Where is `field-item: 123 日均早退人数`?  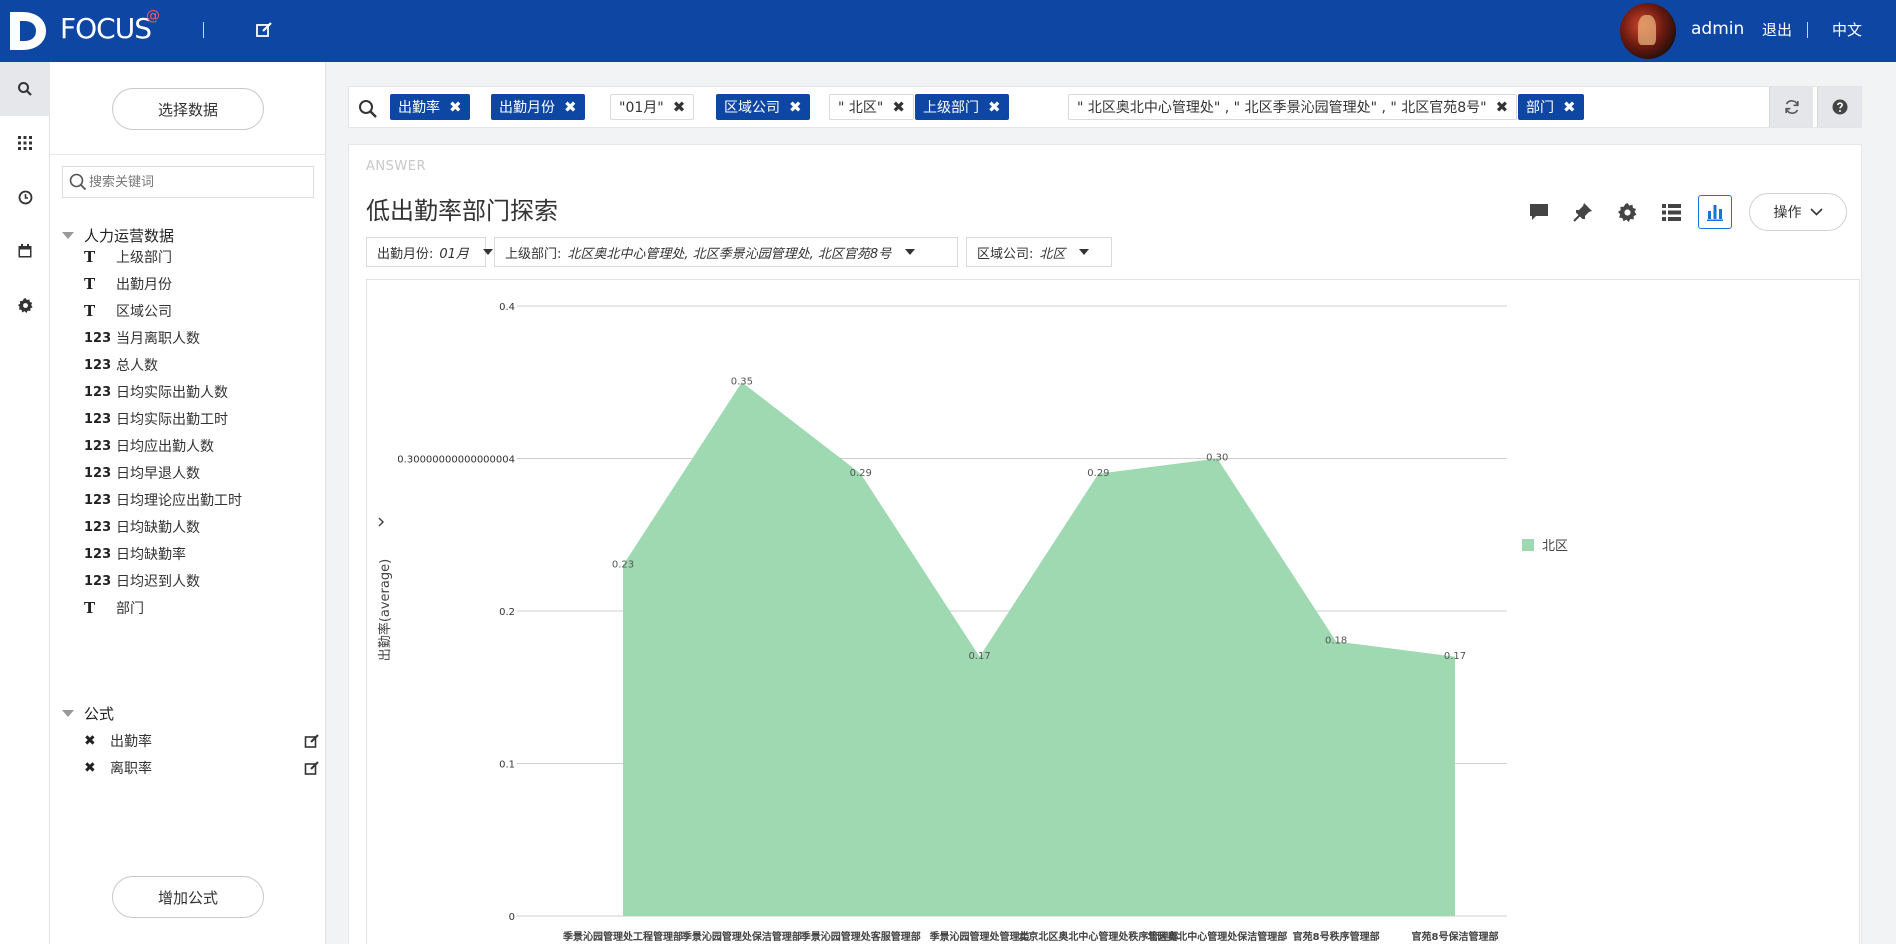
field-item: 123 日均早退人数 is located at coordinates (204, 473).